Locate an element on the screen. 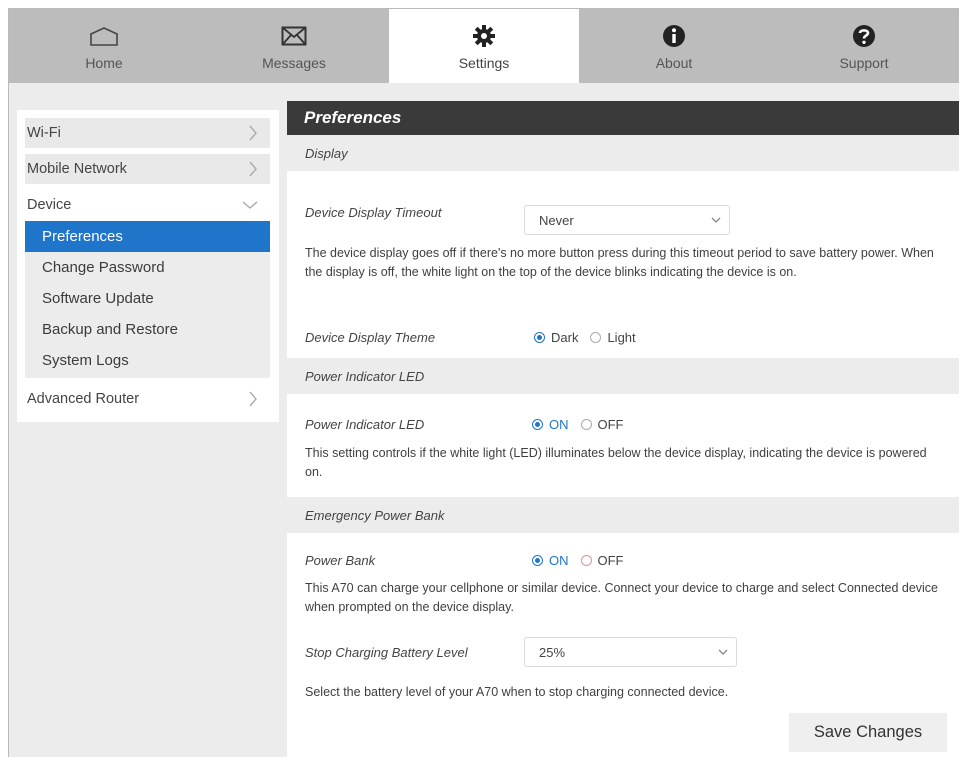 This screenshot has height=757, width=959. tab-home: Home is located at coordinates (104, 46).